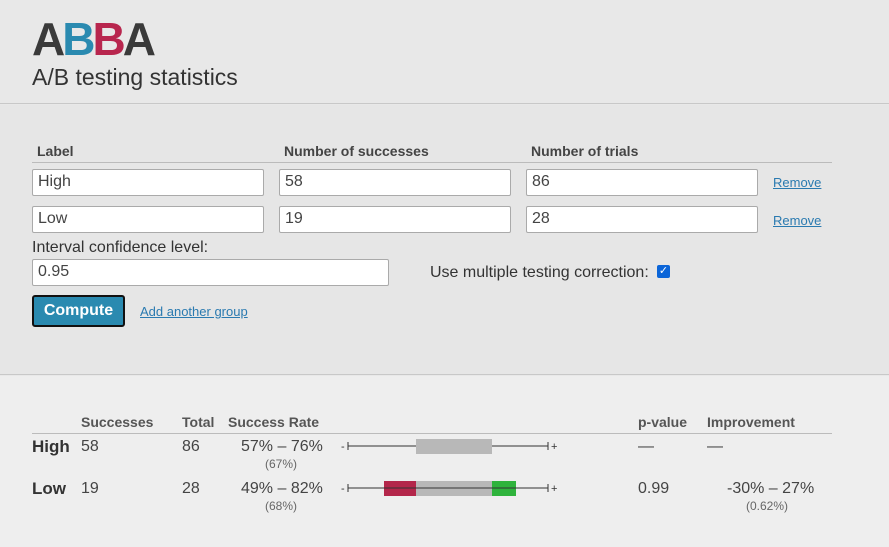  What do you see at coordinates (654, 488) in the screenshot?
I see `row-2-p-value: 0.99` at bounding box center [654, 488].